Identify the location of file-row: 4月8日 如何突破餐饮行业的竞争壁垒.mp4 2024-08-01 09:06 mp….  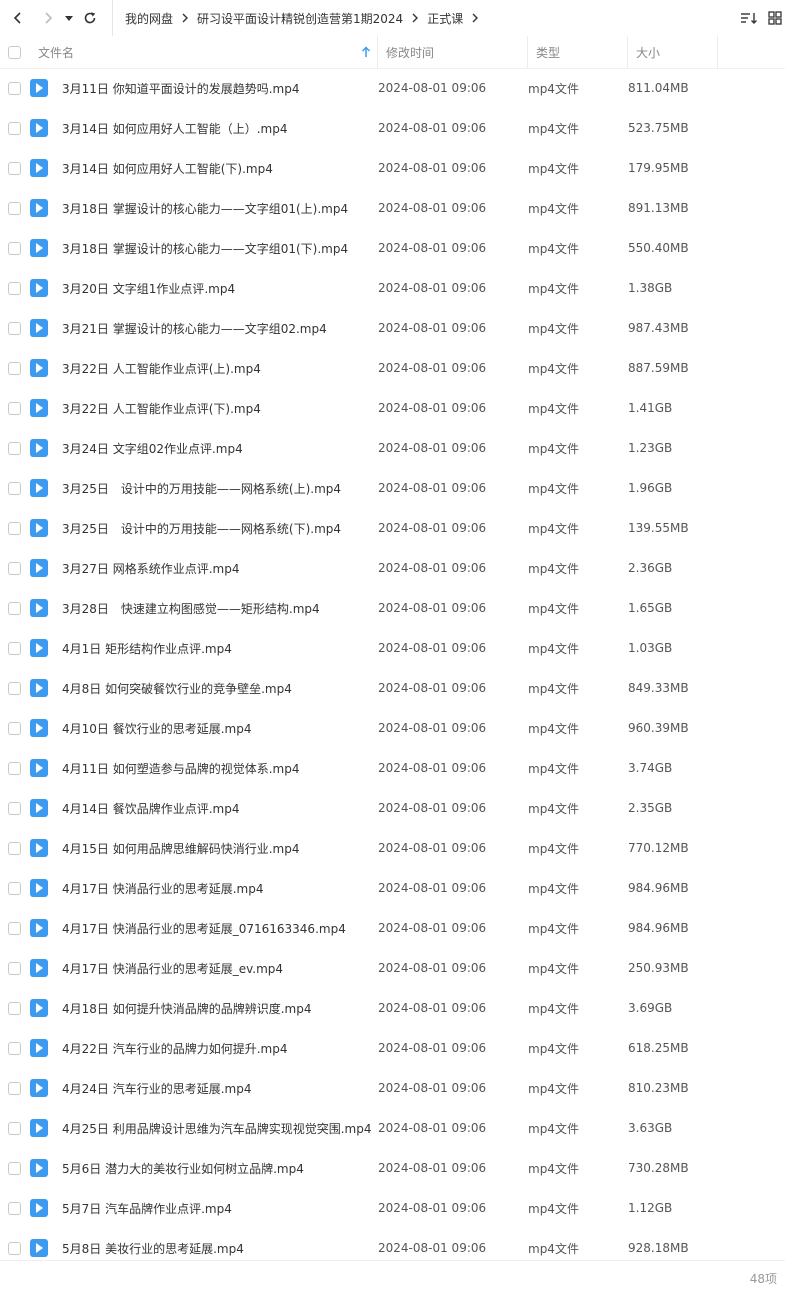
(392, 688).